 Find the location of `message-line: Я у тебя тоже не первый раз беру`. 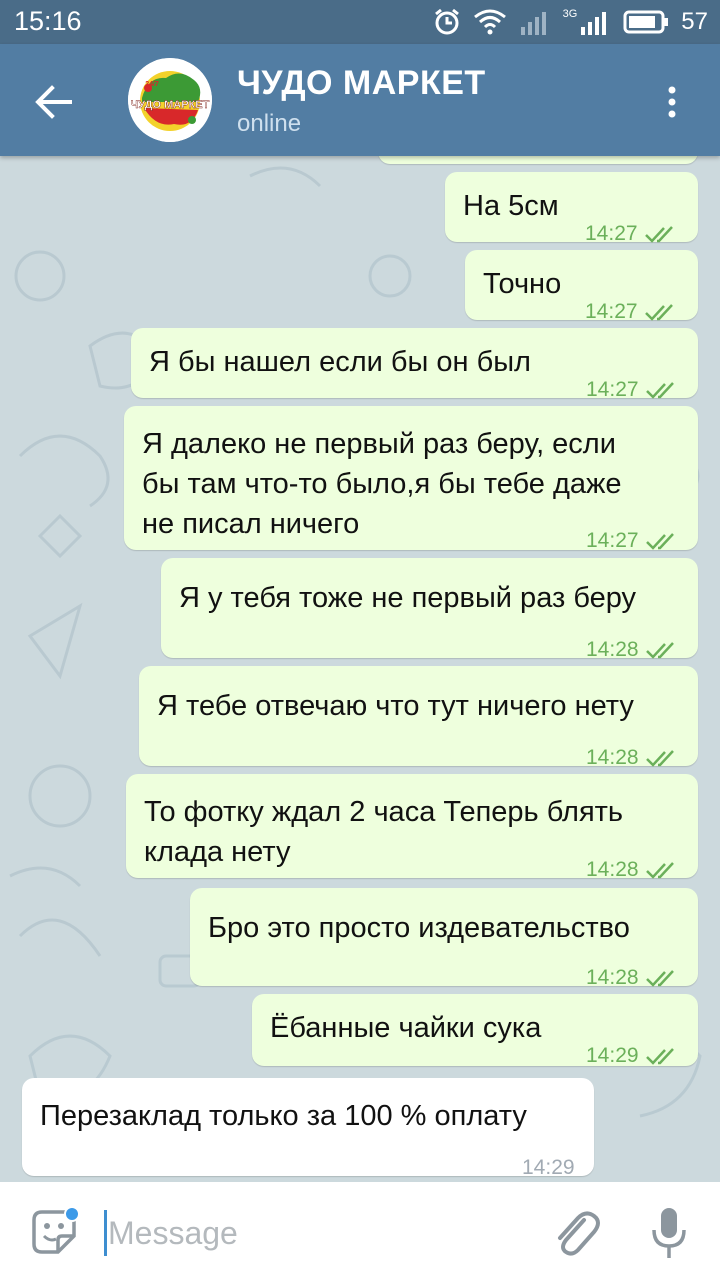

message-line: Я у тебя тоже не первый раз беру is located at coordinates (408, 598).